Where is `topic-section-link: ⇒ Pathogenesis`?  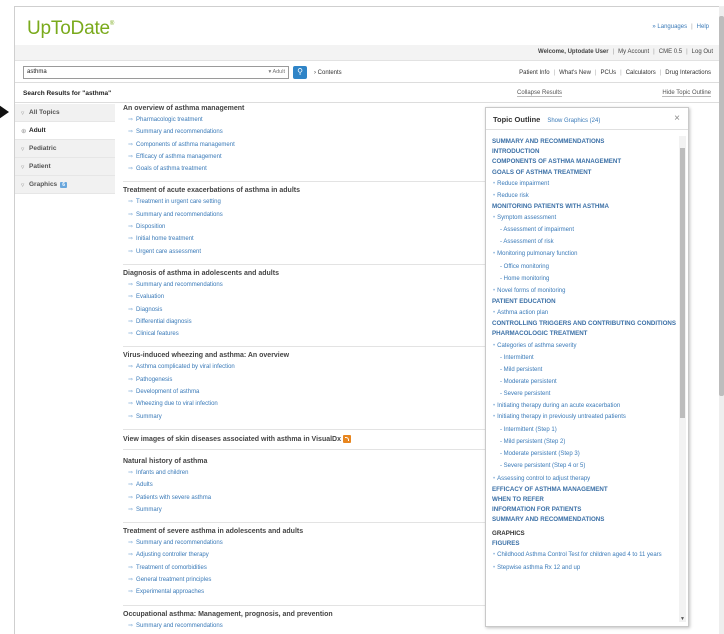
topic-section-link: ⇒ Pathogenesis is located at coordinates (304, 382).